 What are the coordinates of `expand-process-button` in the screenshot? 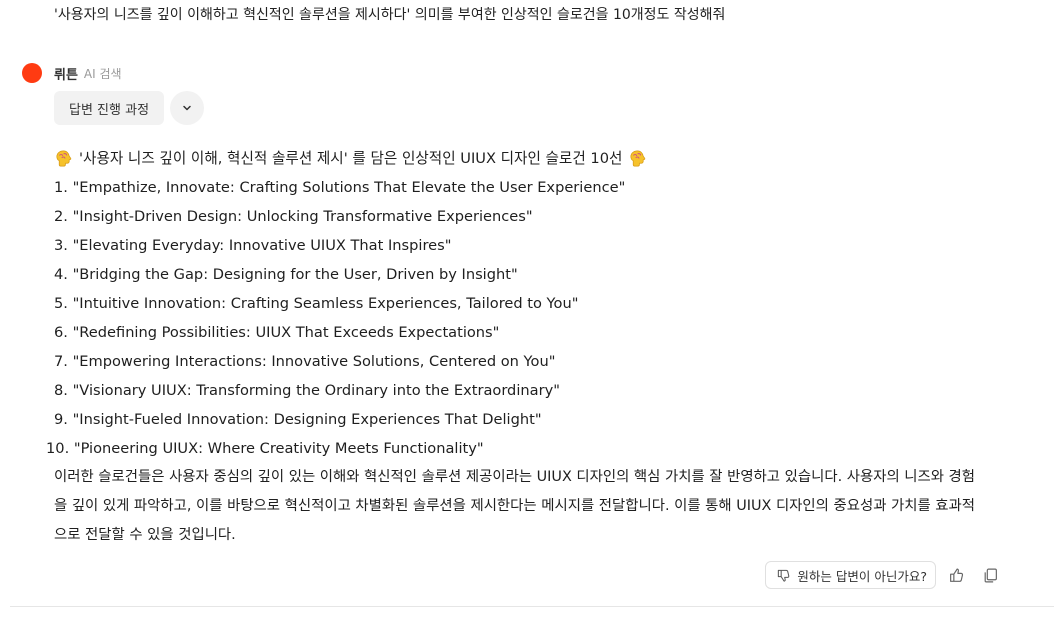 It's located at (187, 108).